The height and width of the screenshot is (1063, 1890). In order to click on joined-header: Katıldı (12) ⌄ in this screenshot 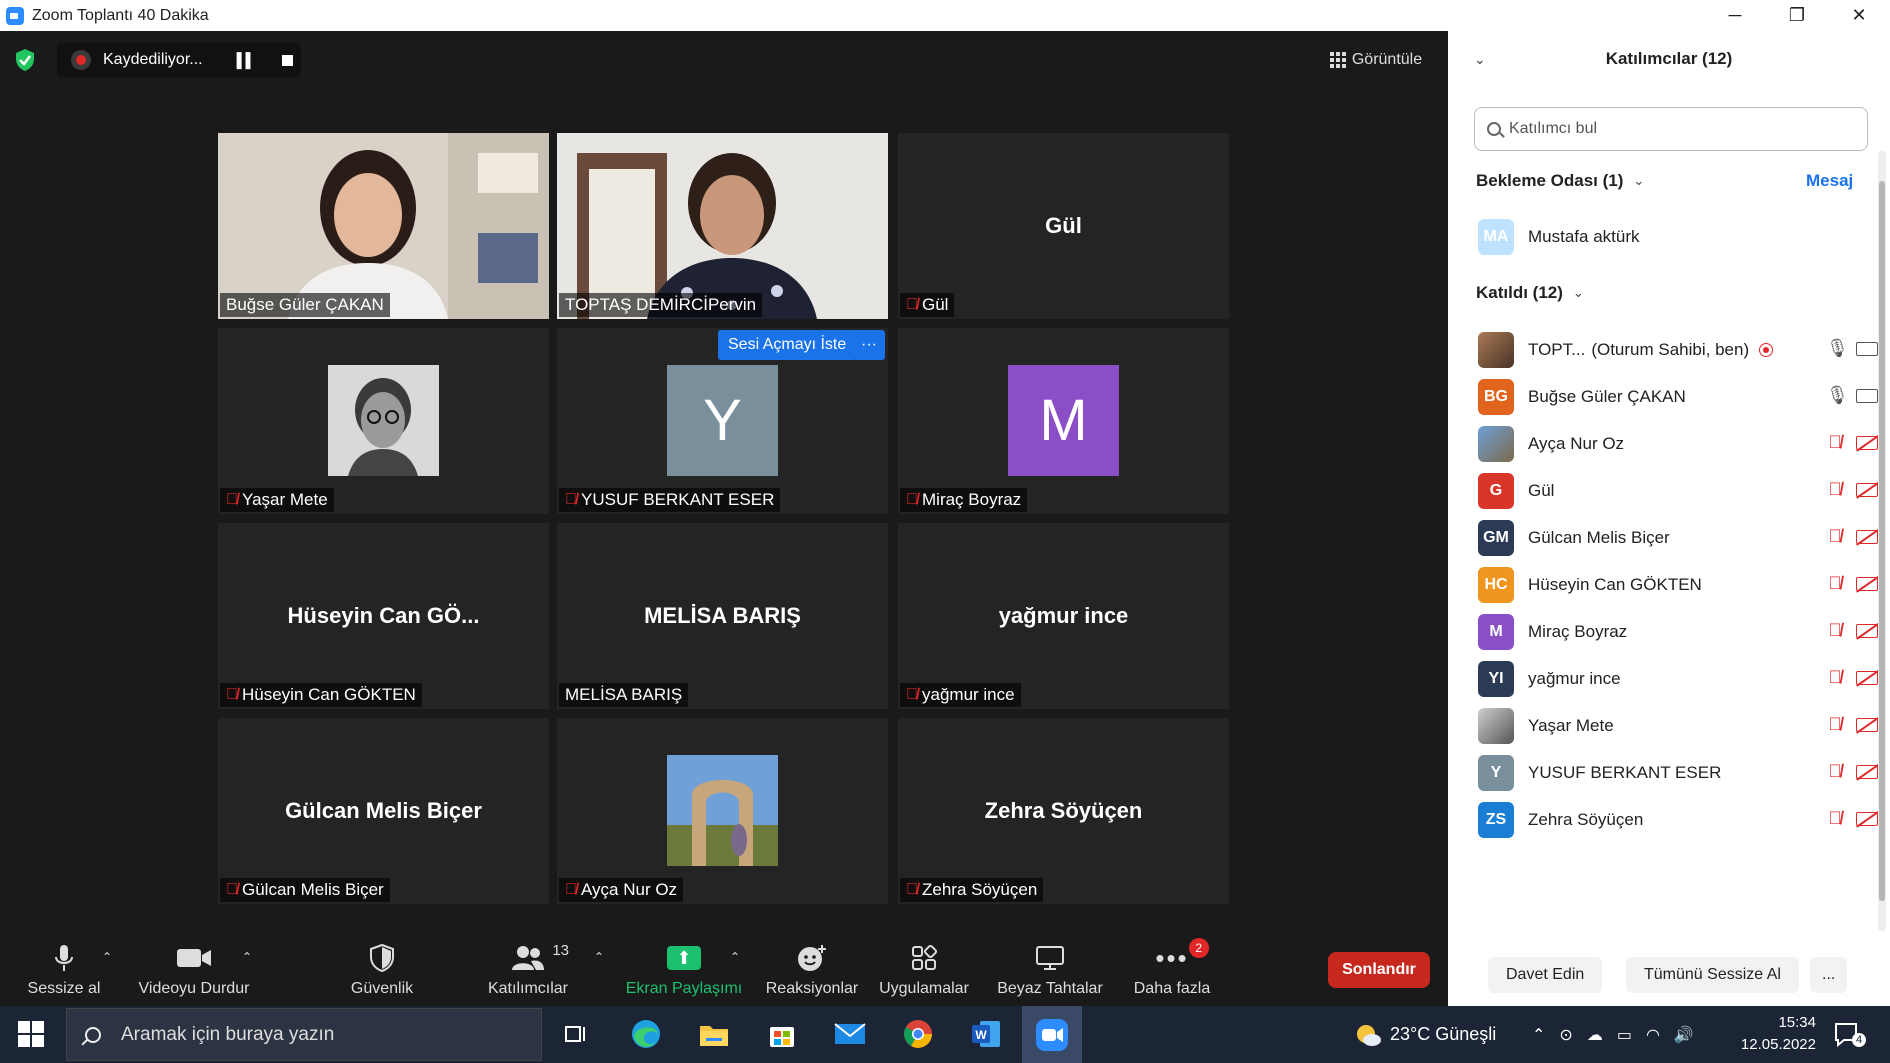, I will do `click(1530, 293)`.